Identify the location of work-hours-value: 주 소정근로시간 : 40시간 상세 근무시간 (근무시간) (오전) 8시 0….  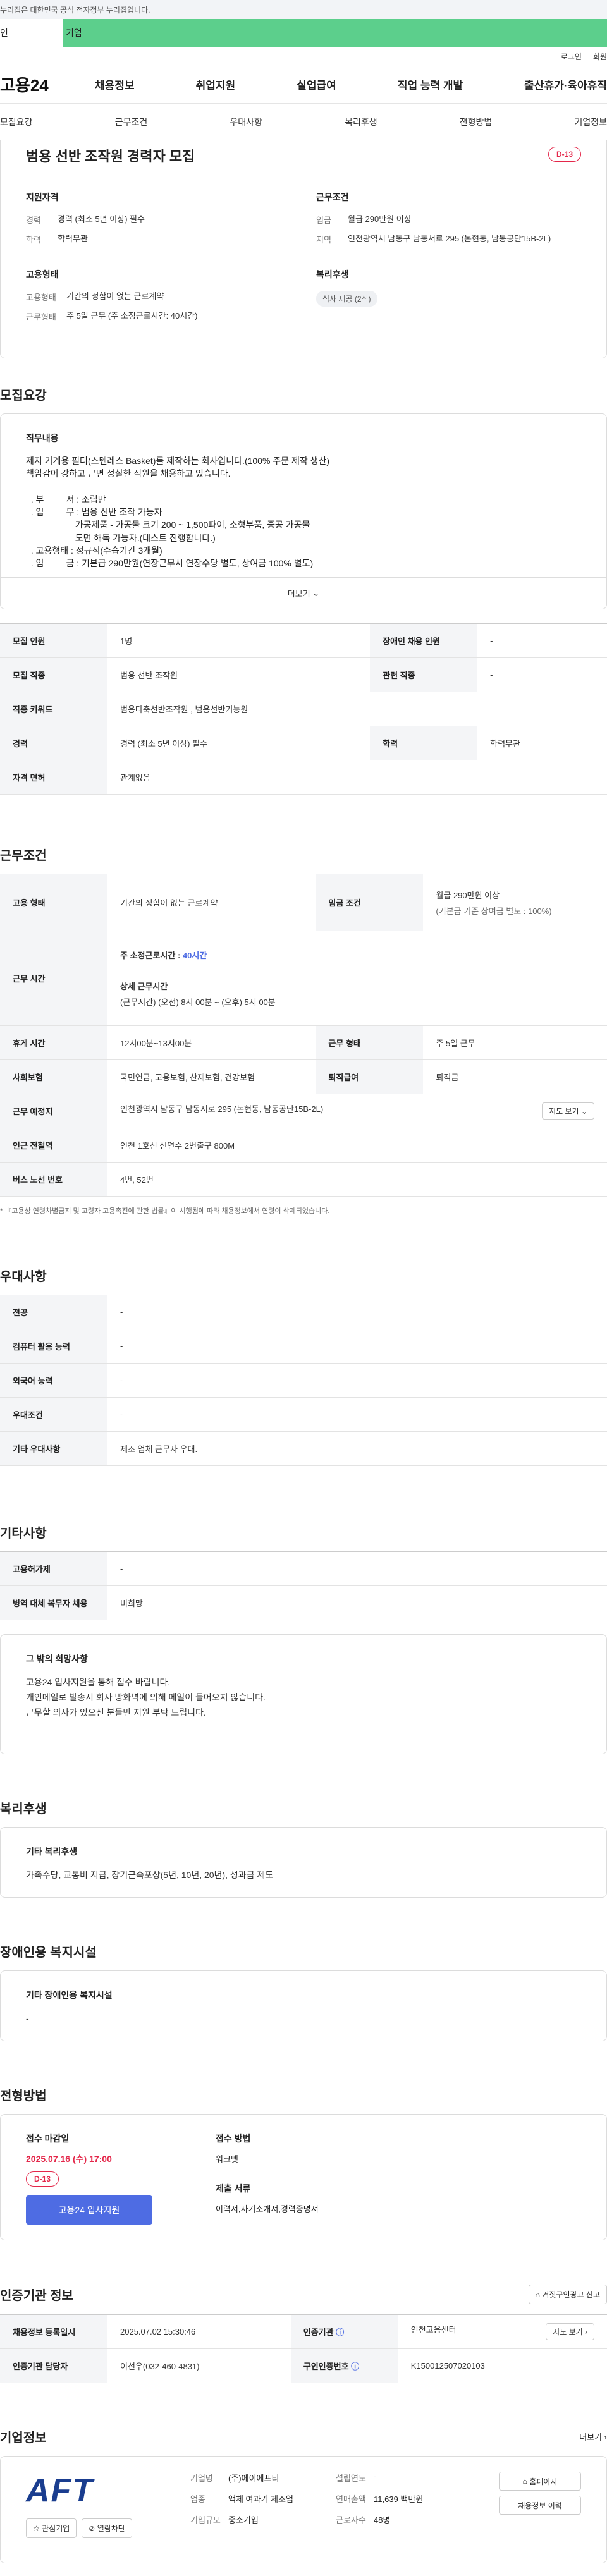
(357, 978).